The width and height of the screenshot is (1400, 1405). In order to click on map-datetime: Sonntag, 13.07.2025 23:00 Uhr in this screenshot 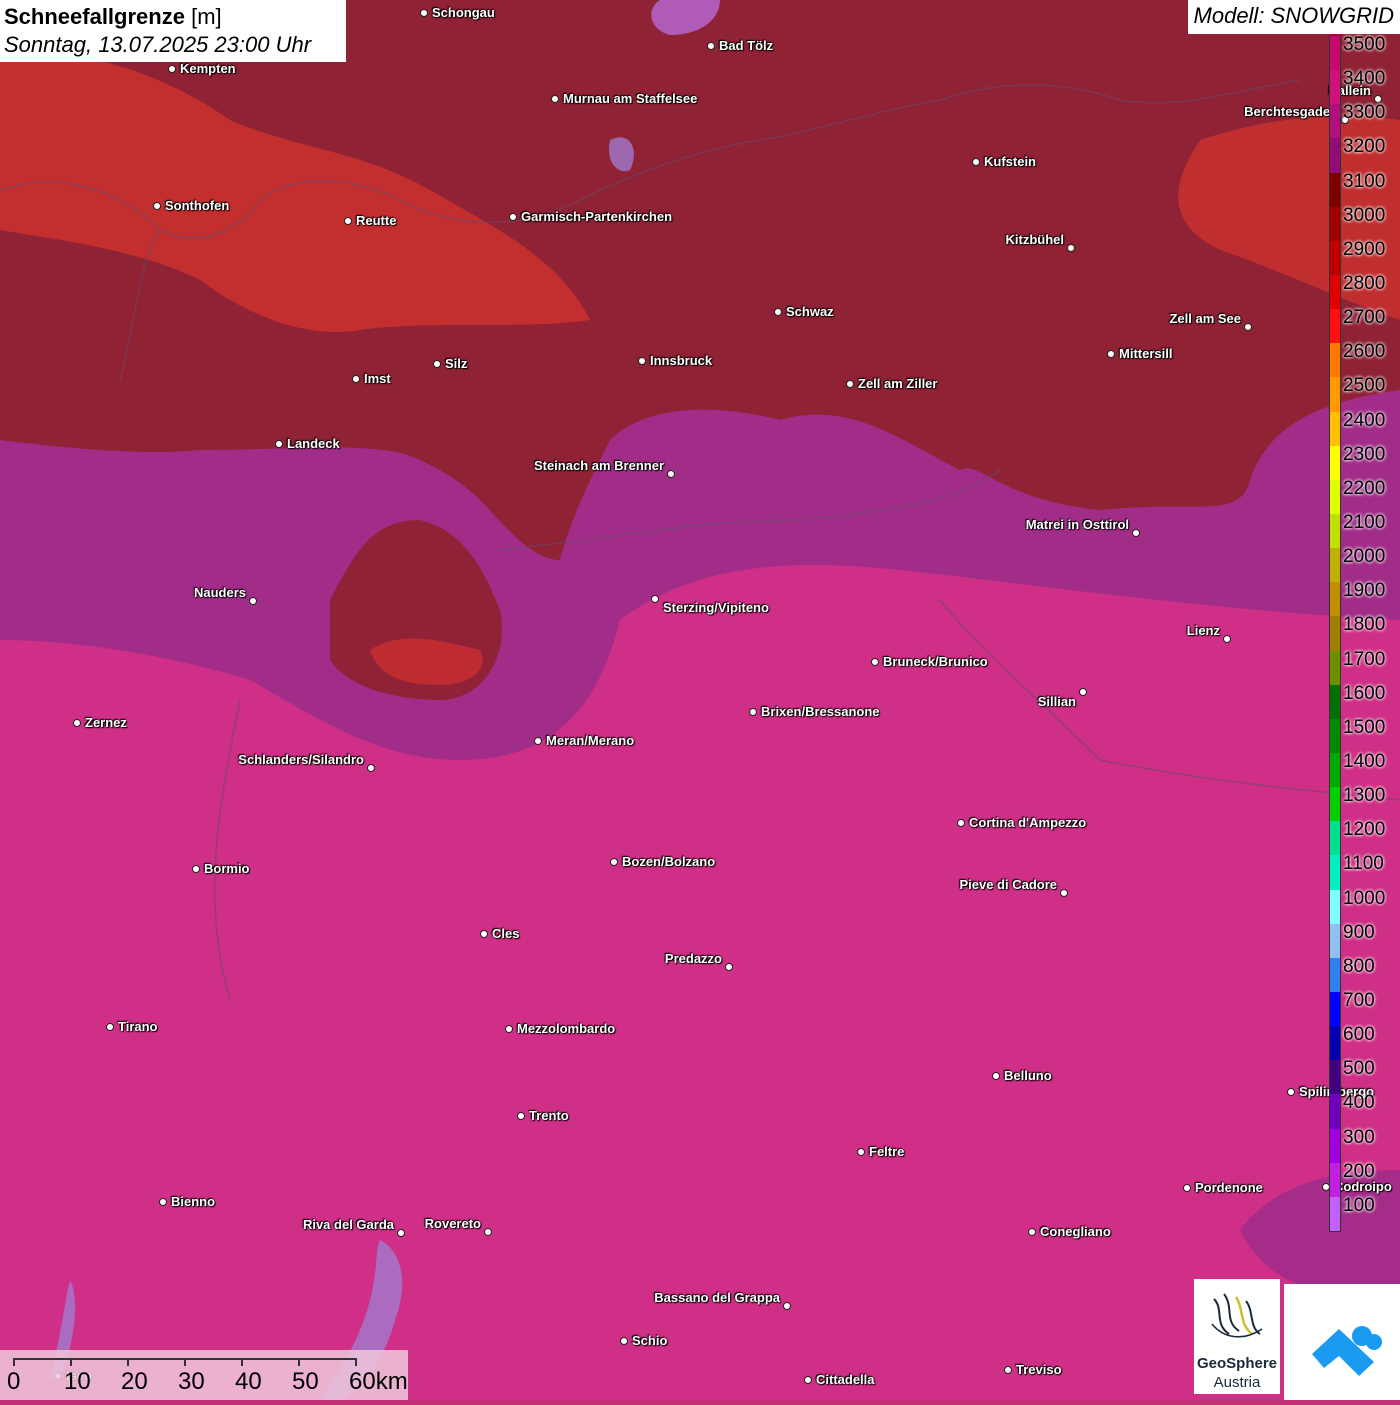, I will do `click(158, 44)`.